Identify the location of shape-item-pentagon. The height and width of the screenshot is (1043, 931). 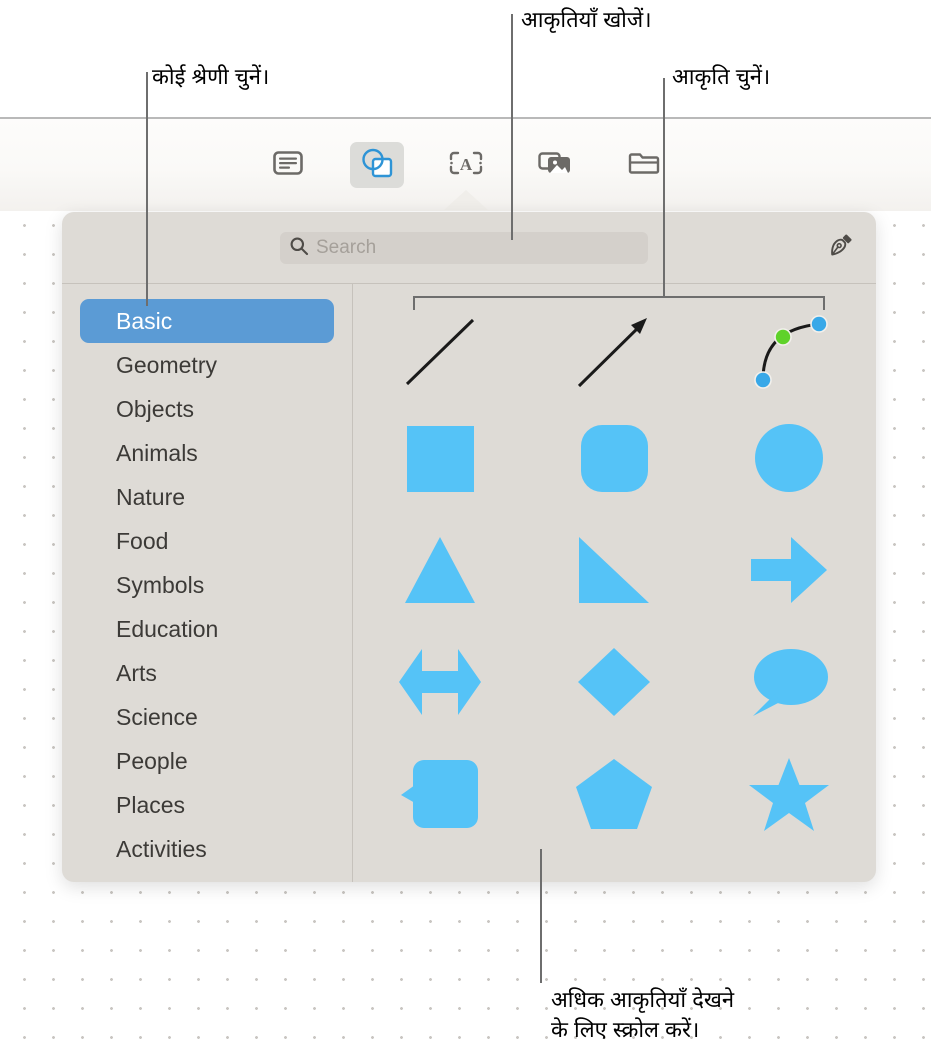
(614, 794).